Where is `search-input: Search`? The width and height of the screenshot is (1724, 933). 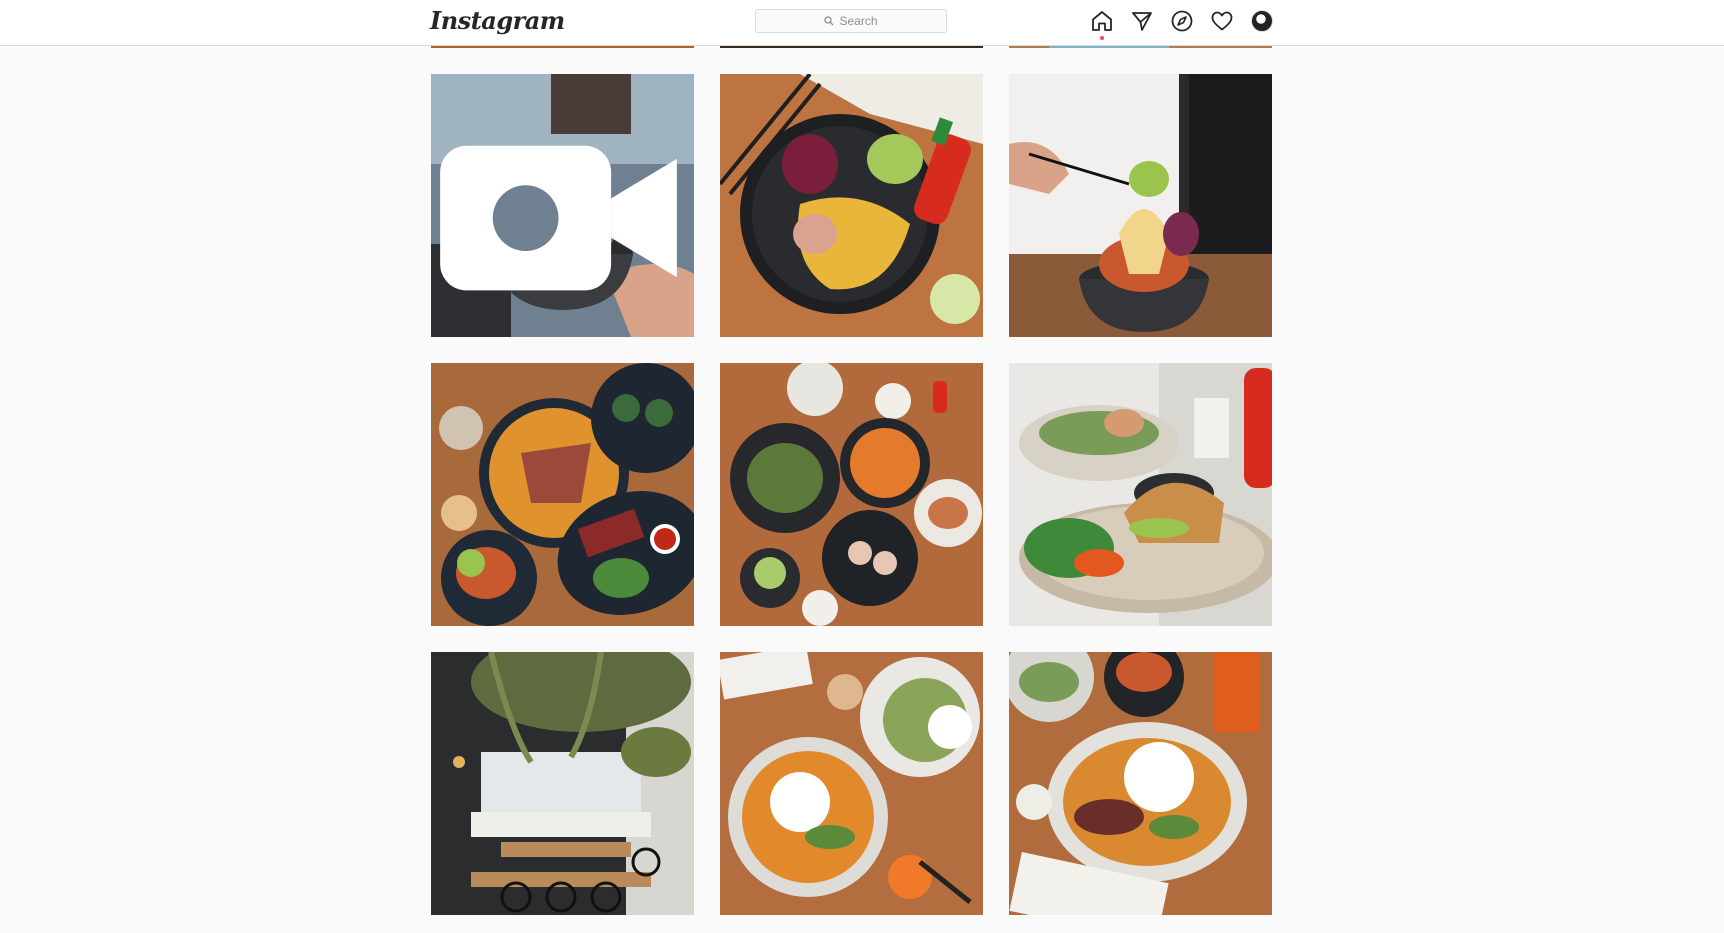
search-input: Search is located at coordinates (851, 21).